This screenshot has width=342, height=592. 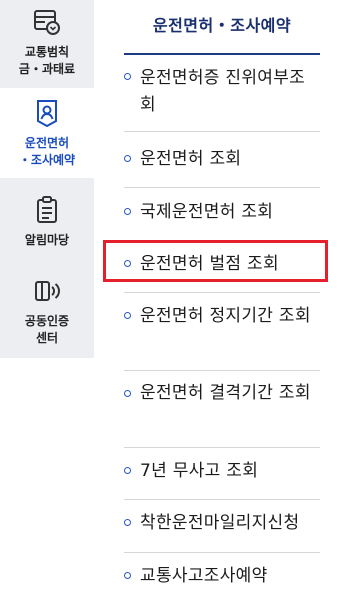 What do you see at coordinates (199, 471) in the screenshot?
I see `menu-item-label: 7년 무사고 조회` at bounding box center [199, 471].